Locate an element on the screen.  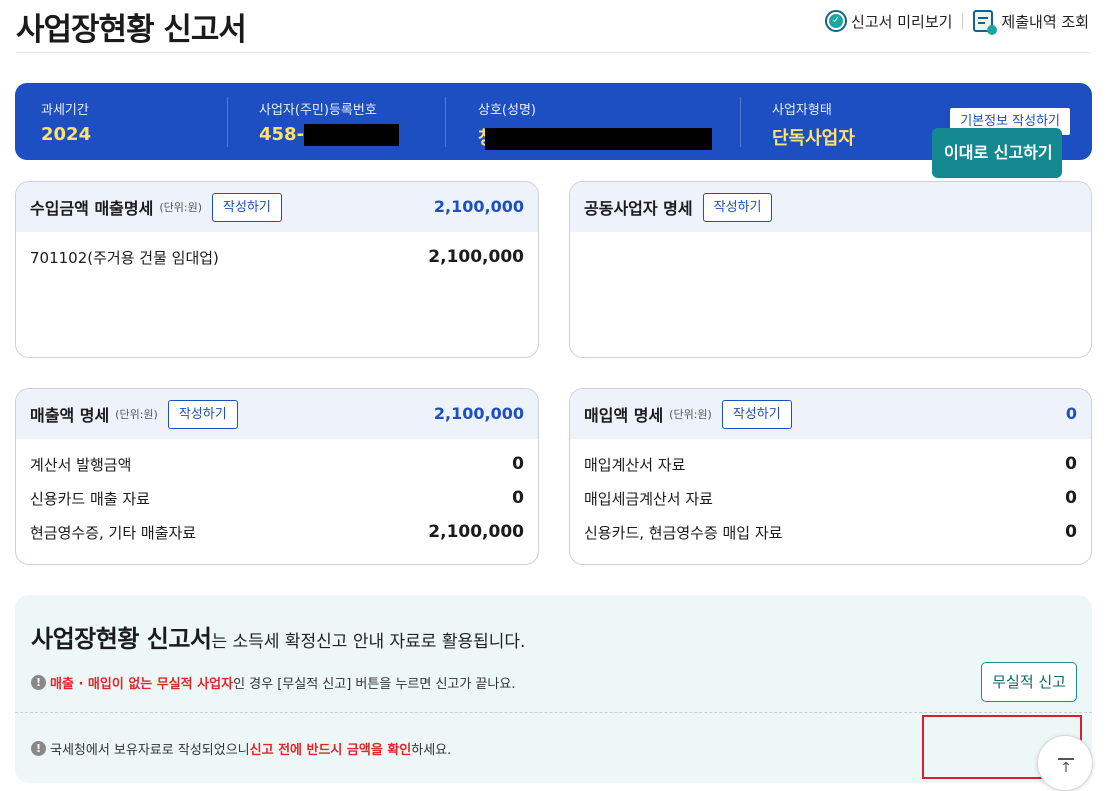
reg-no-value: 458- is located at coordinates (282, 134).